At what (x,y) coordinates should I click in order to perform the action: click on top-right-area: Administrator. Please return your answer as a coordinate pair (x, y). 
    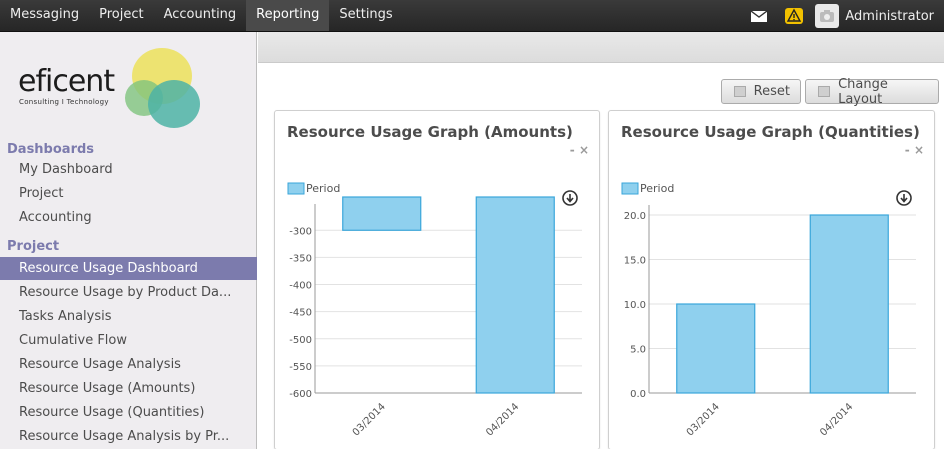
    Looking at the image, I should click on (847, 16).